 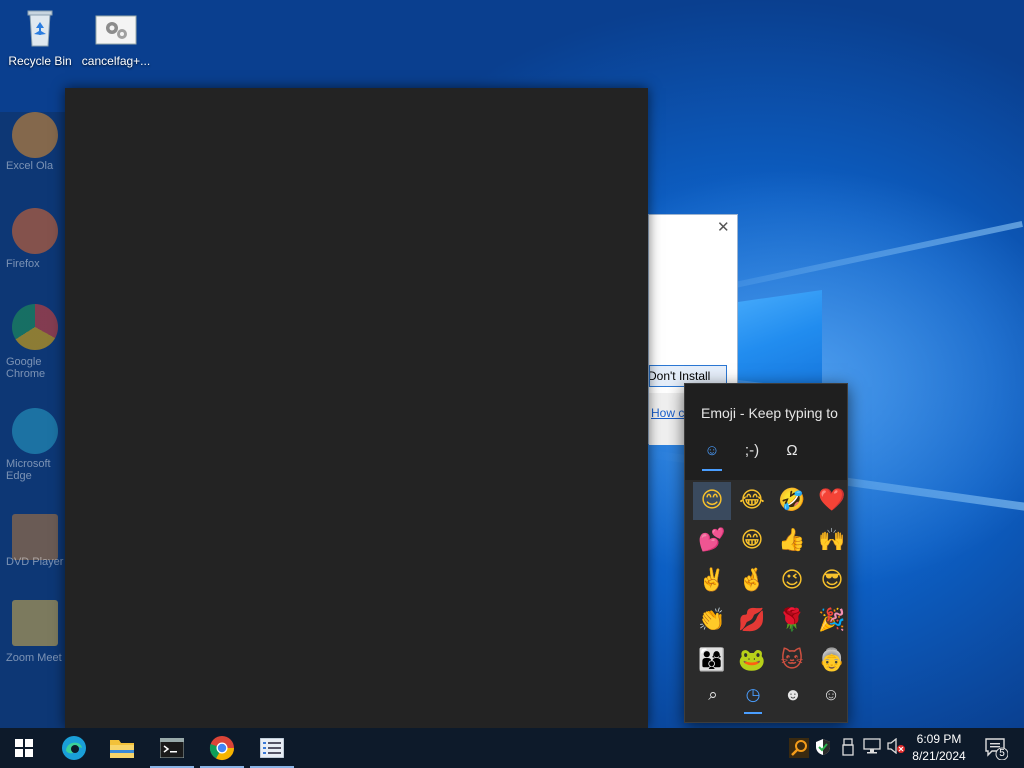 I want to click on desktop-icon-recycle-bin: Recycle Bin, so click(x=40, y=37).